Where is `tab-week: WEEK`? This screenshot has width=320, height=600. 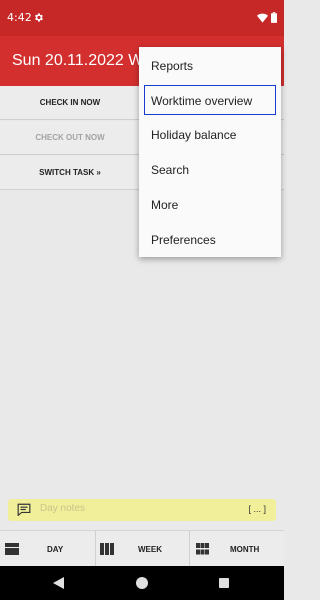 tab-week: WEEK is located at coordinates (142, 549).